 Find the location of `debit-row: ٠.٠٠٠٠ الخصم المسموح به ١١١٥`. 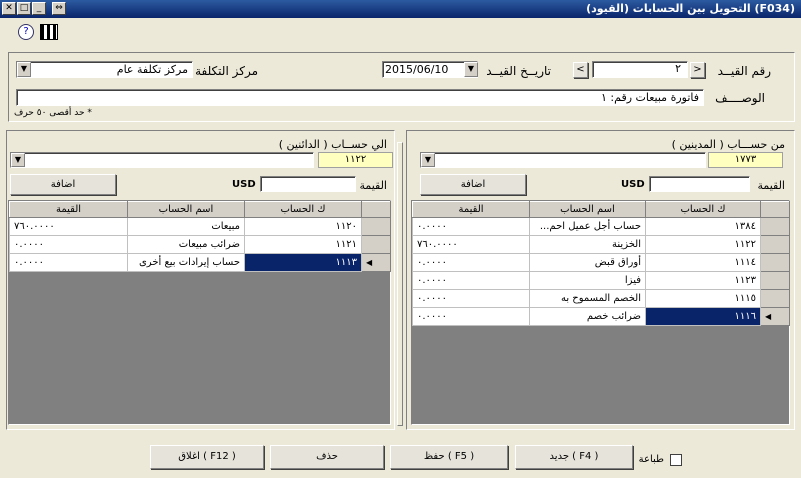

debit-row: ٠.٠٠٠٠ الخصم المسموح به ١١١٥ is located at coordinates (601, 298).